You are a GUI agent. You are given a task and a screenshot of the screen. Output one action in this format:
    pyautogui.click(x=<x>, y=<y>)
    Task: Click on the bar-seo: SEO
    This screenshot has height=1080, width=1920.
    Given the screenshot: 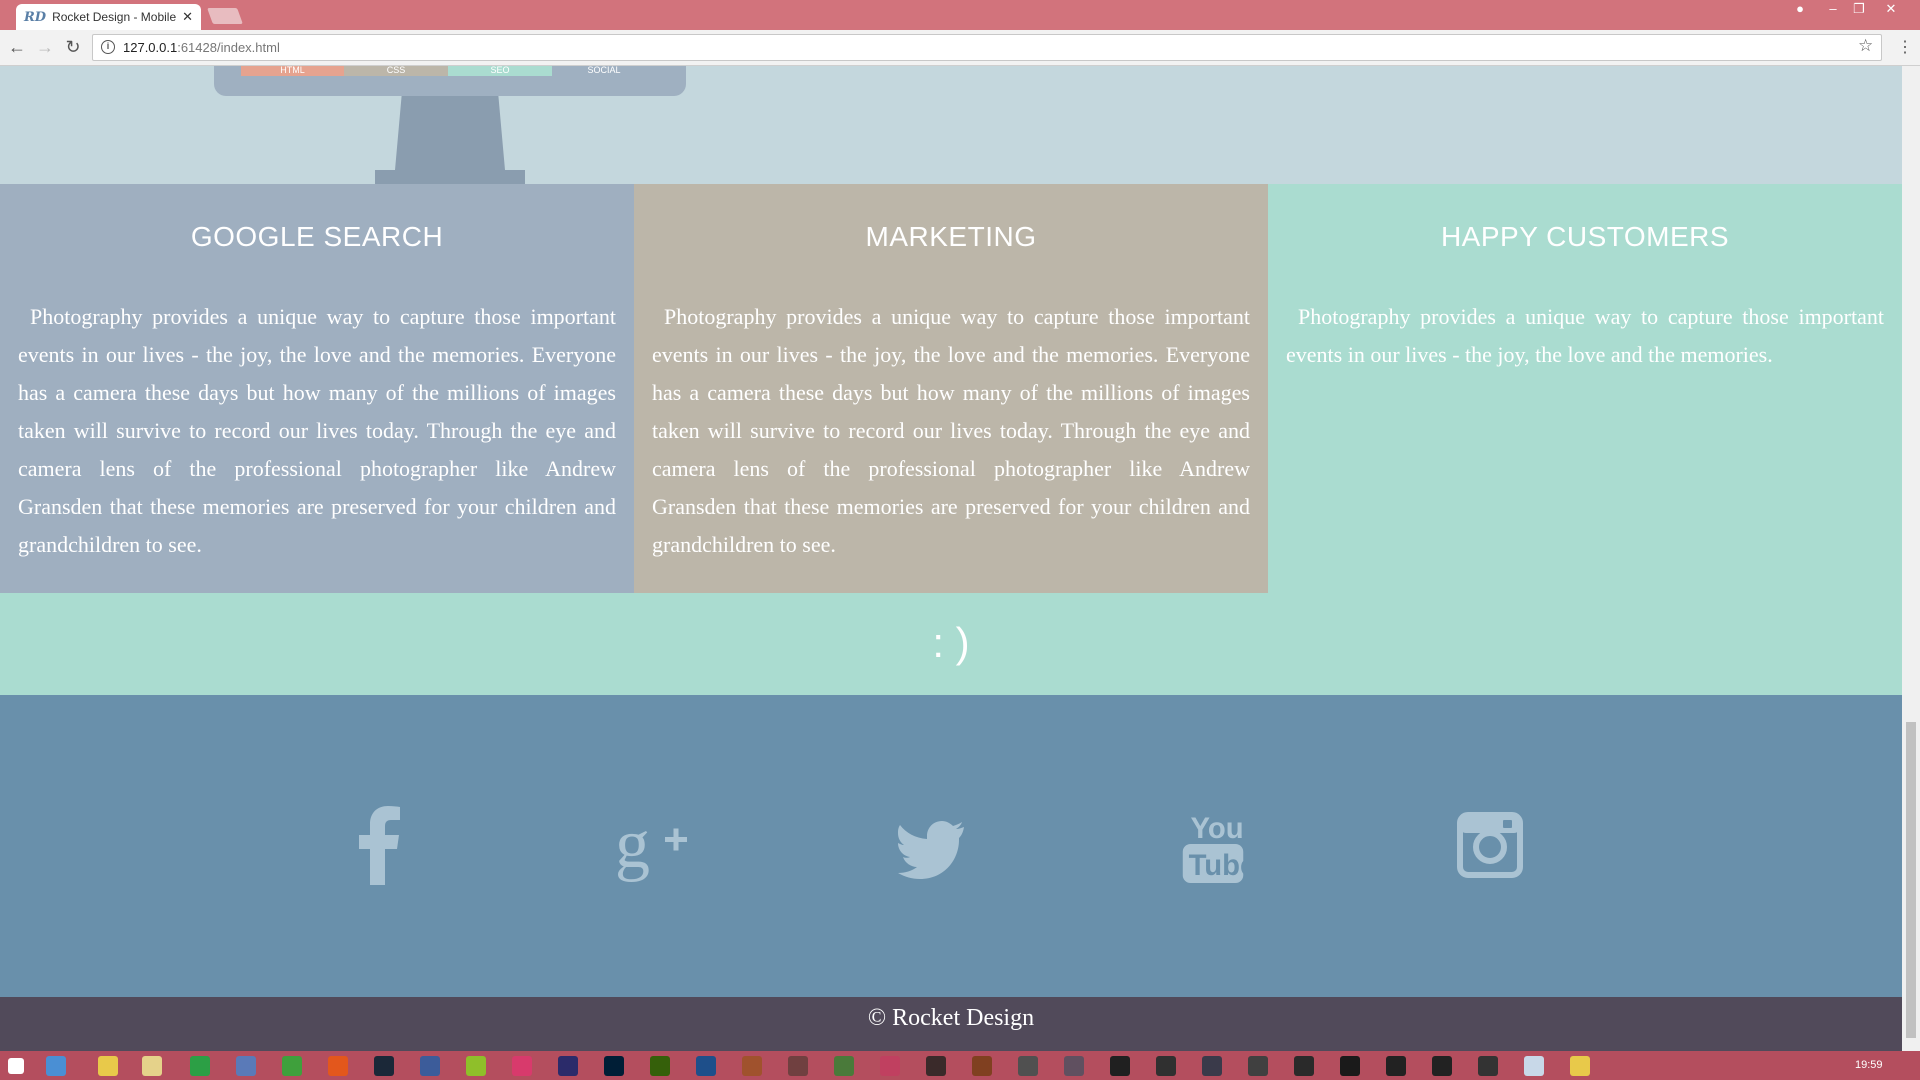 What is the action you would take?
    pyautogui.click(x=500, y=71)
    